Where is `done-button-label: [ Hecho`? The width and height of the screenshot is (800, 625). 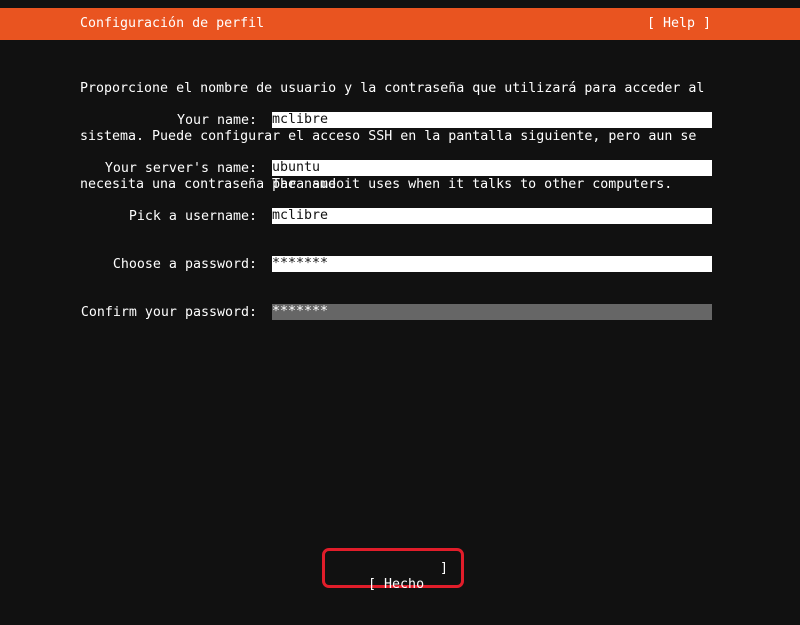
done-button-label: [ Hecho is located at coordinates (396, 584).